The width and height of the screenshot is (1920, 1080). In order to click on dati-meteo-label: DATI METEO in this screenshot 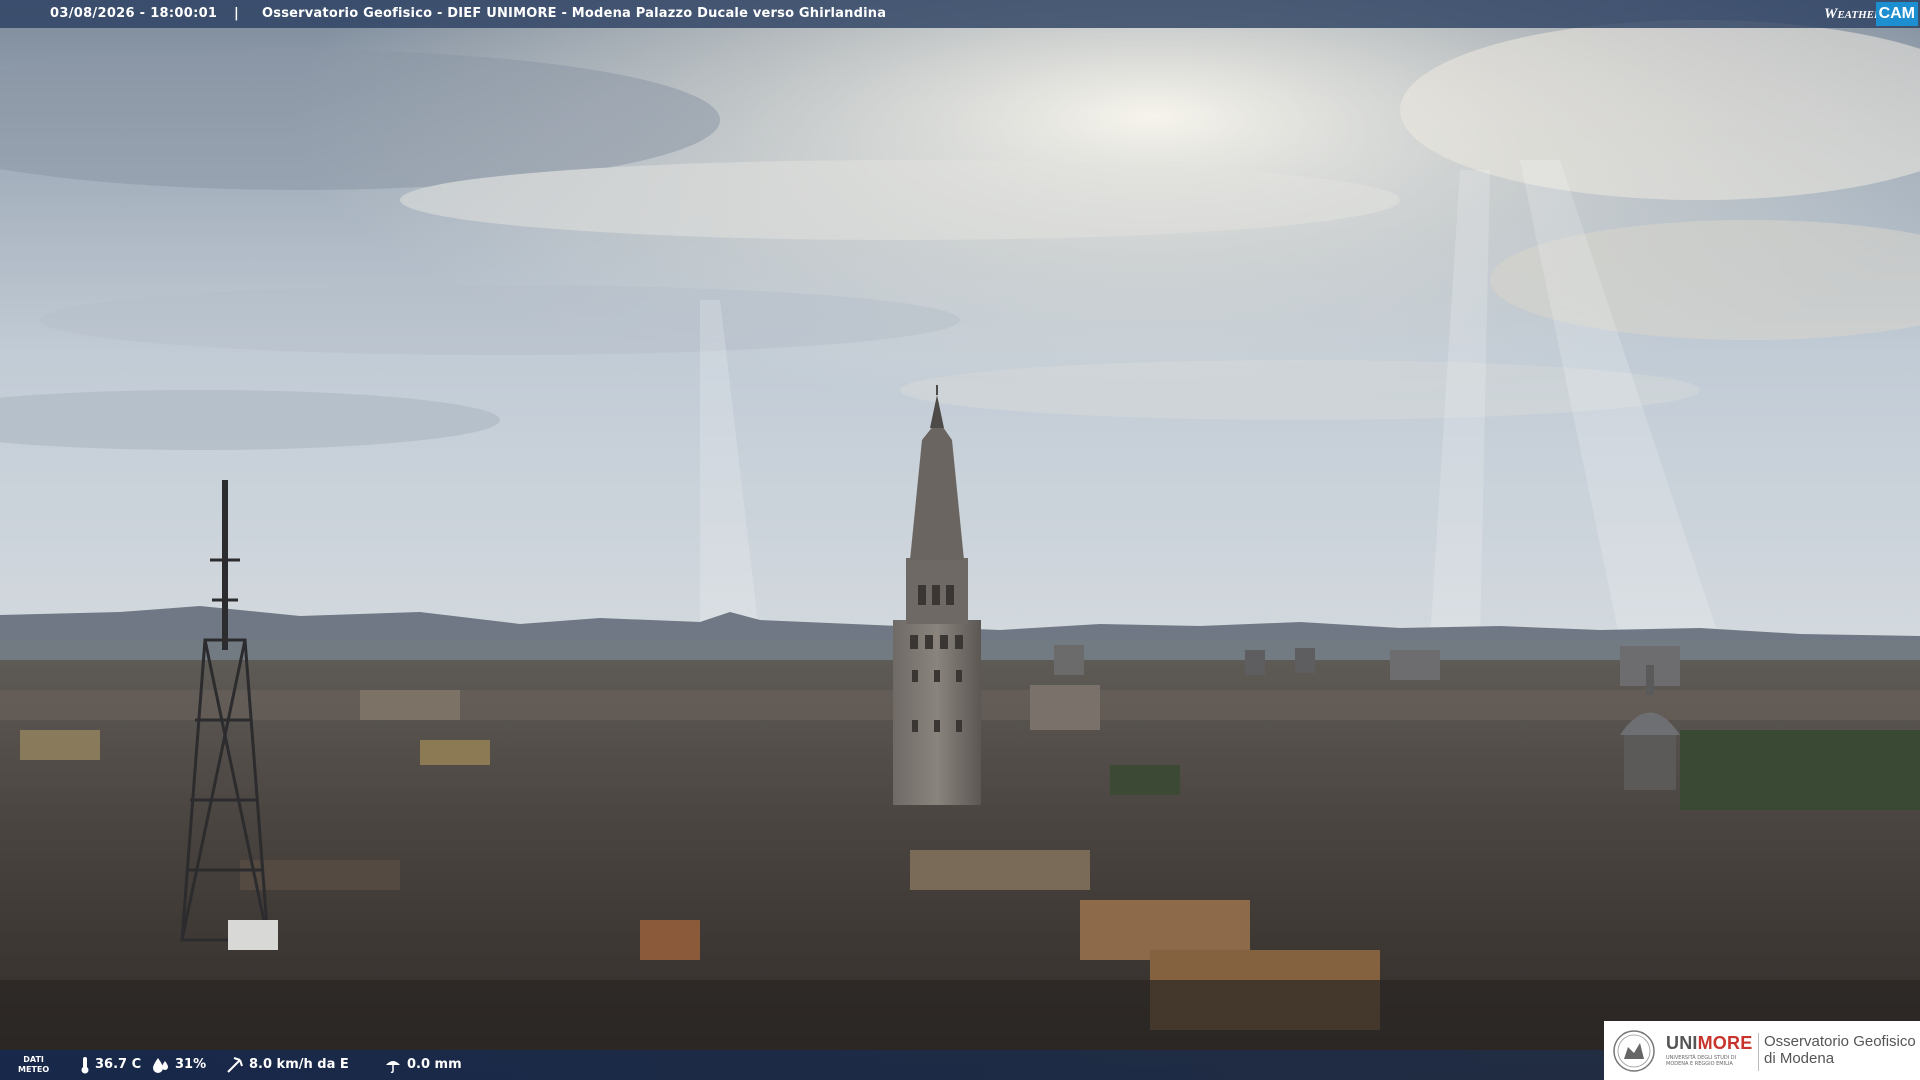, I will do `click(33, 1065)`.